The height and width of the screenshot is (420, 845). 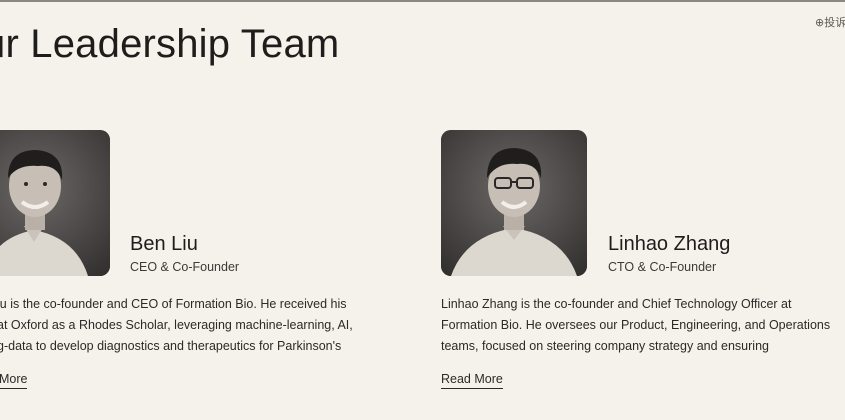 I want to click on member-name: Ben Liu, so click(x=164, y=244).